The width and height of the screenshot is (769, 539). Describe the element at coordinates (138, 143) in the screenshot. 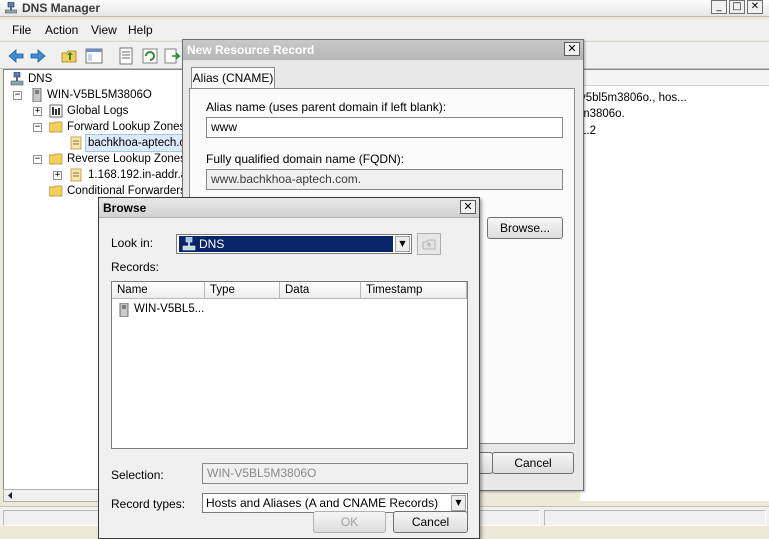

I see `tree-label-forward-zone: bachkhoa-aptech.co` at that location.